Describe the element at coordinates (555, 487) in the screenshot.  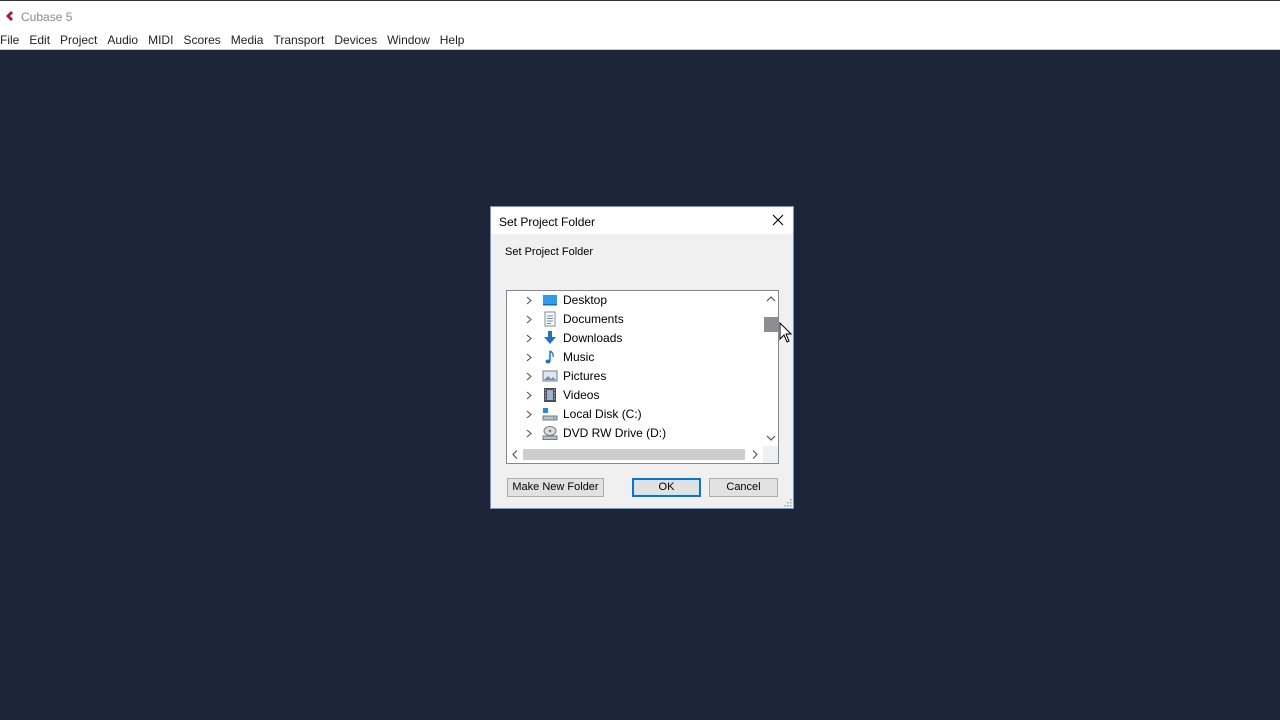
I see `make-new-folder-button: Make New Folder` at that location.